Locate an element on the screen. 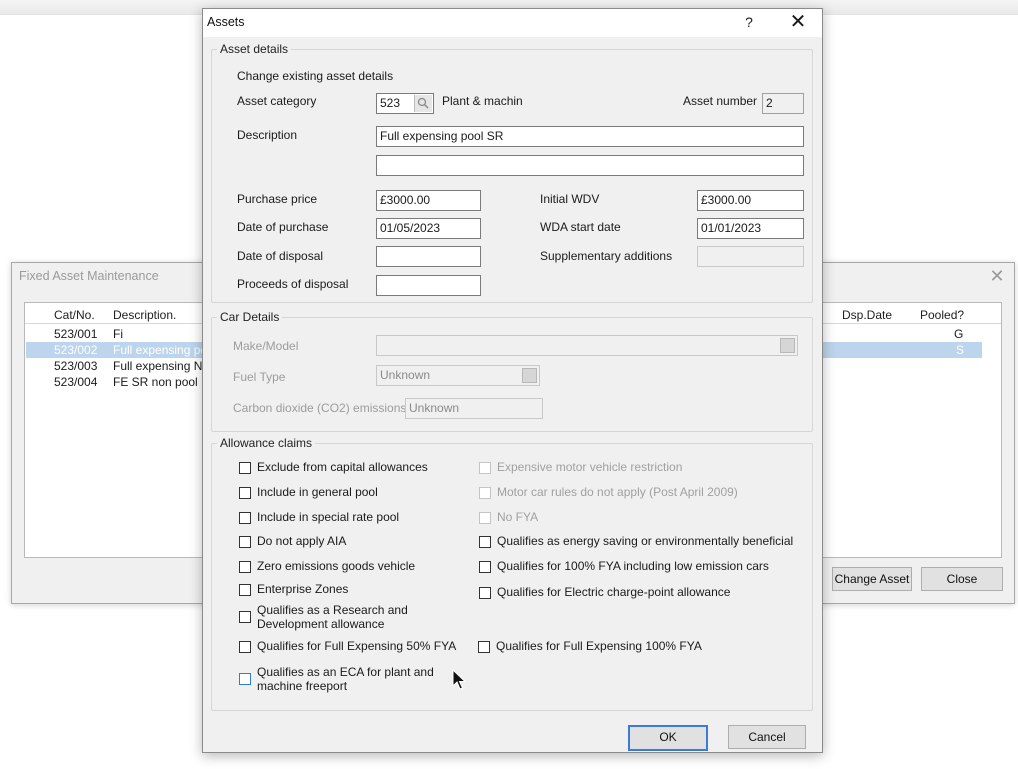 The height and width of the screenshot is (769, 1018). cell-description: Full expensing pool is located at coordinates (165, 350).